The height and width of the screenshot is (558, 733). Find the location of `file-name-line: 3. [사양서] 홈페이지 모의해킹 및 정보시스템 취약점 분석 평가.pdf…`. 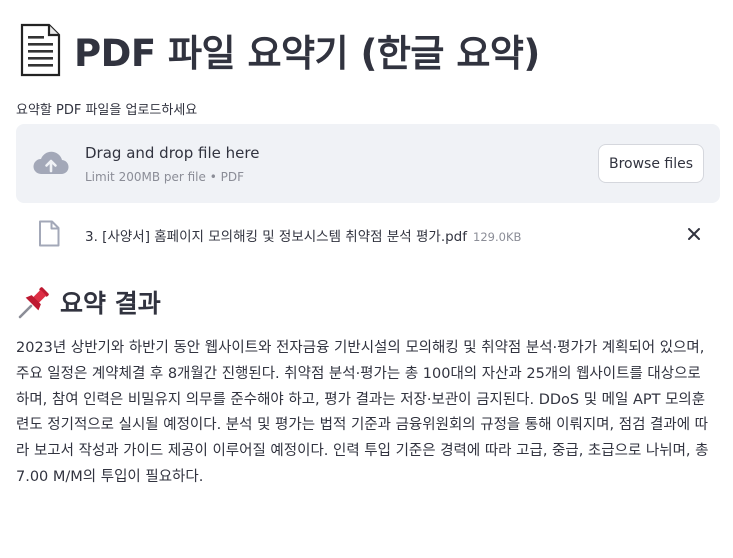

file-name-line: 3. [사양서] 홈페이지 모의해킹 및 정보시스템 취약점 분석 평가.pdf… is located at coordinates (303, 235).